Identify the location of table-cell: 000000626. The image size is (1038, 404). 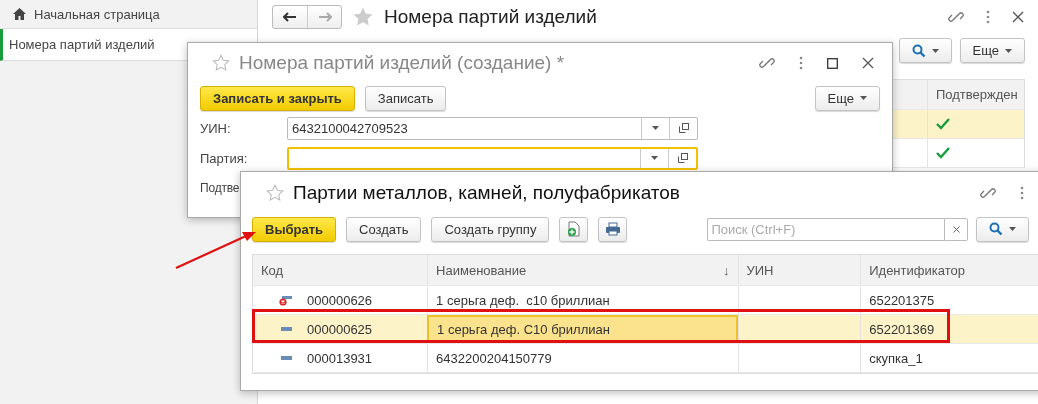
(340, 300).